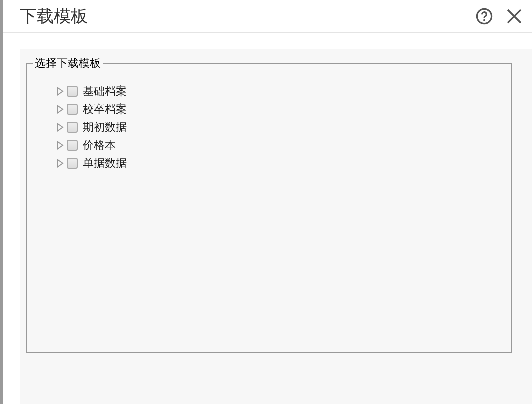 The height and width of the screenshot is (404, 532). I want to click on group-legend: 选择下载模板, so click(68, 63).